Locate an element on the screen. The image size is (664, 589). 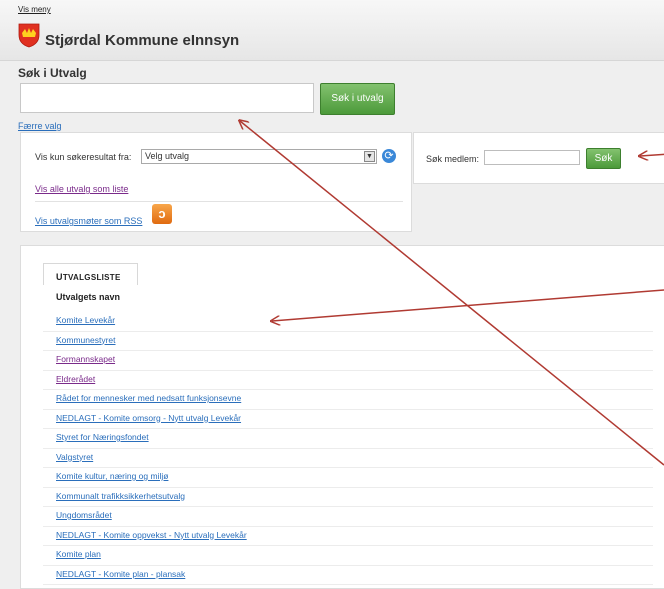
list-item: Ungdomsrådet is located at coordinates (348, 516).